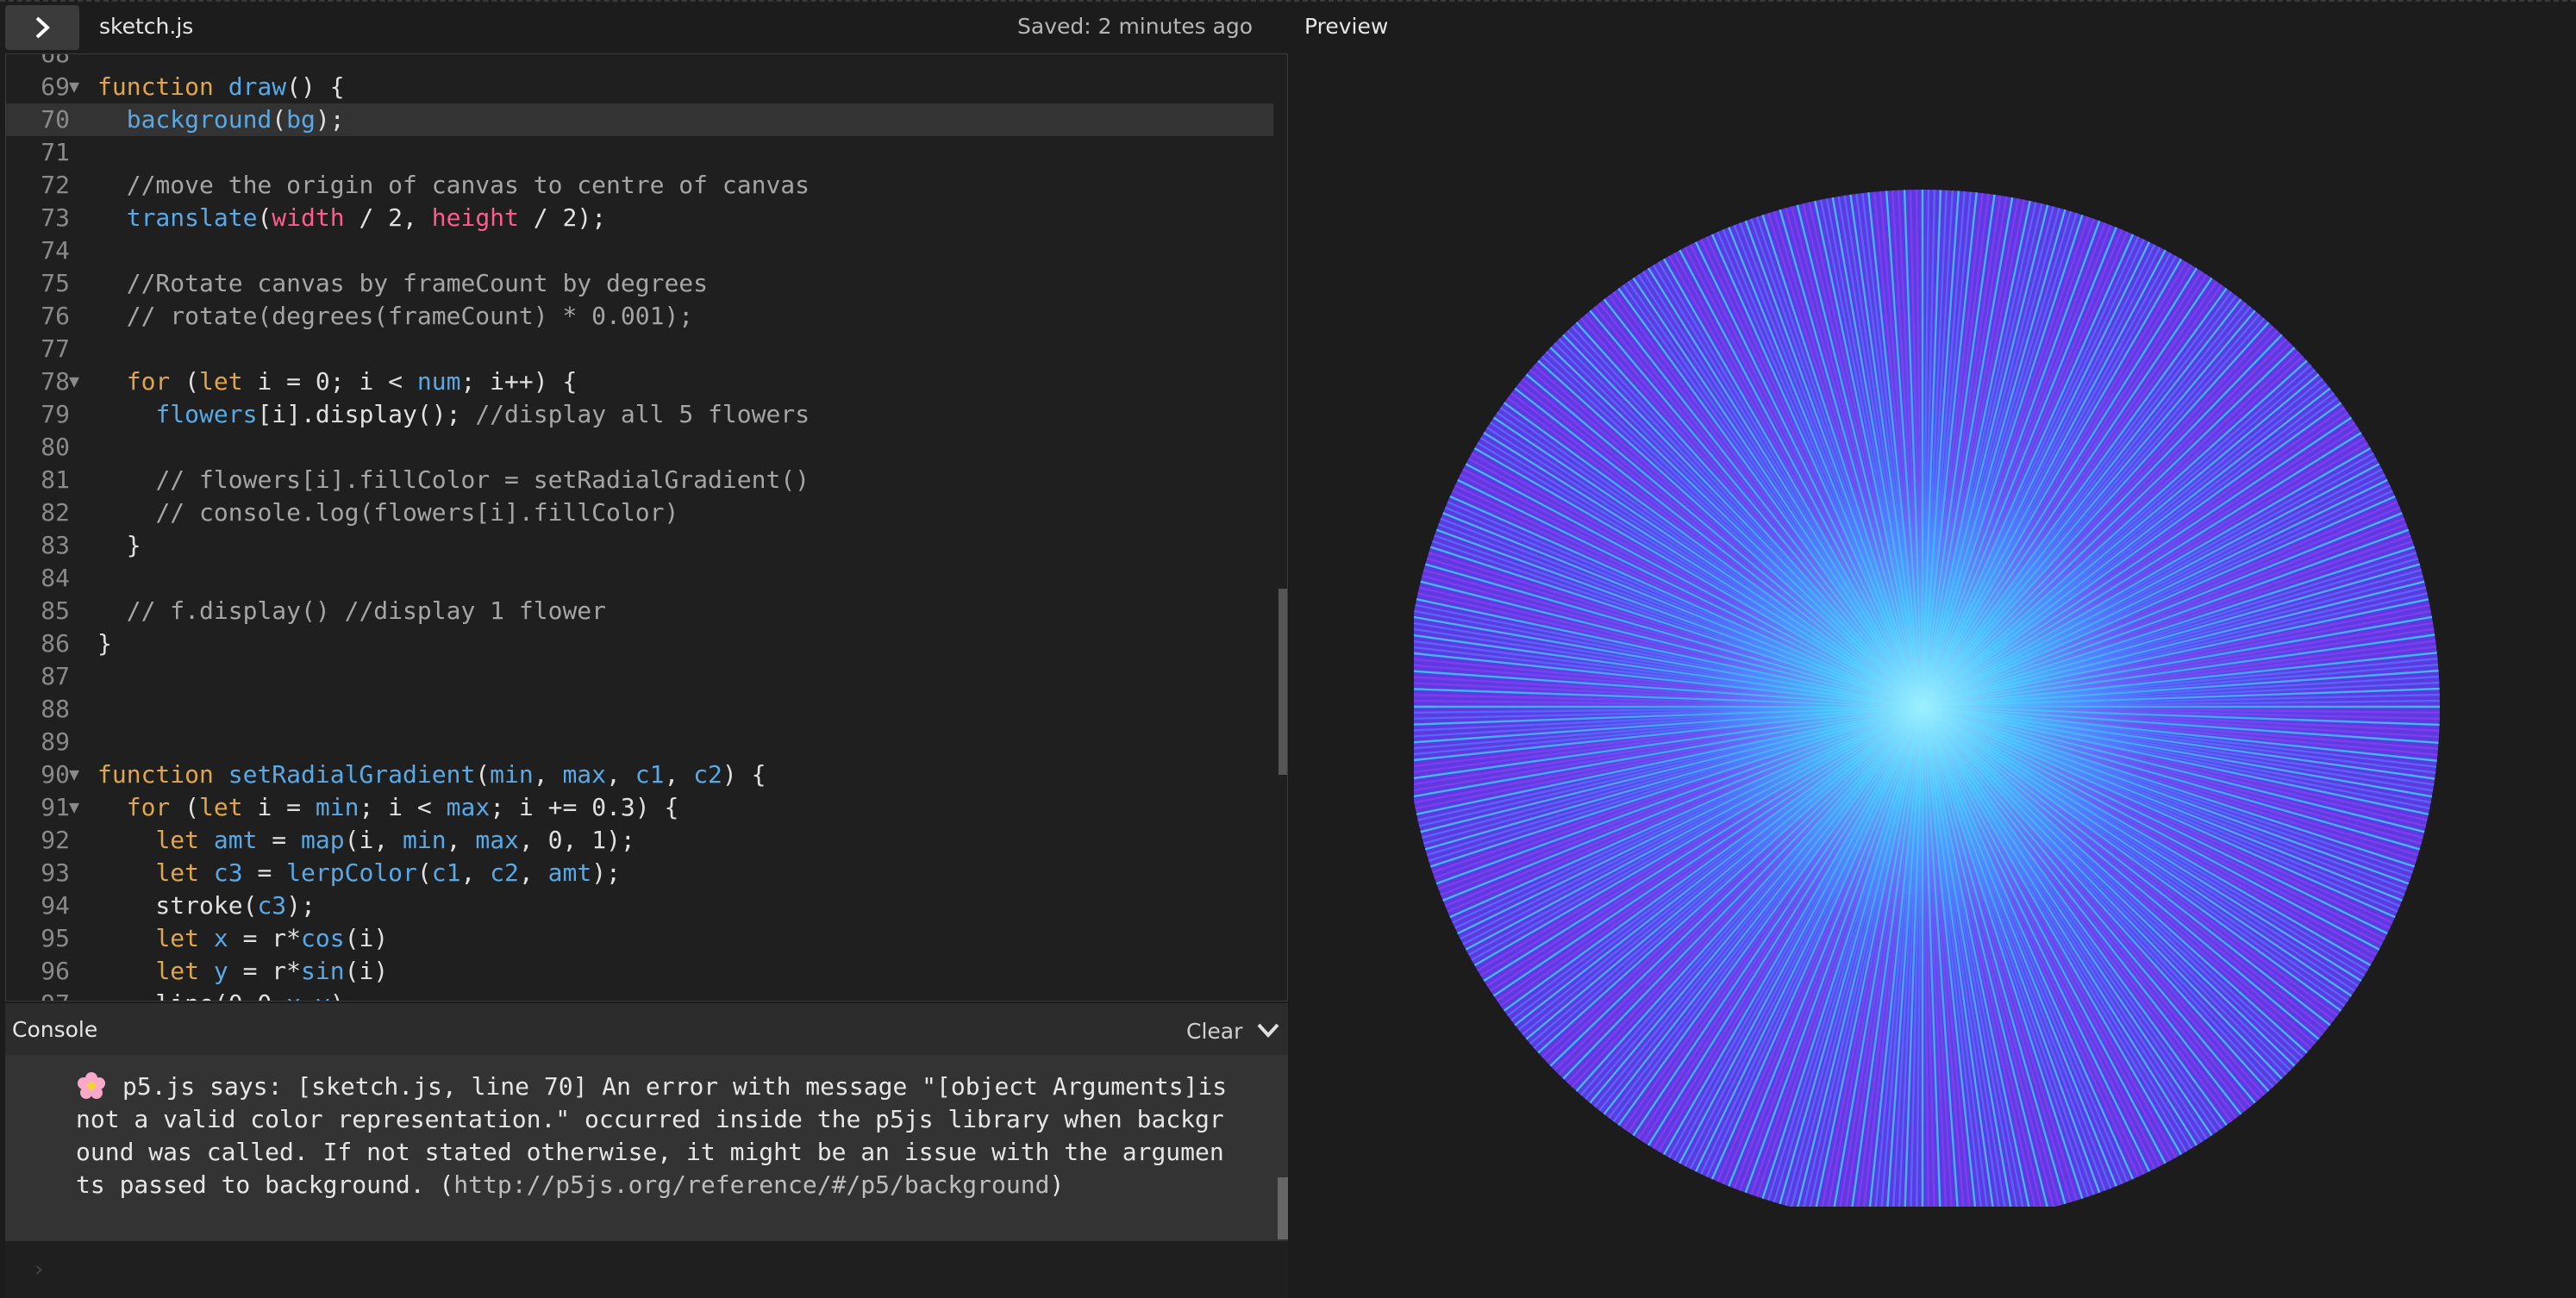 Image resolution: width=2576 pixels, height=1298 pixels. I want to click on line-number: 77, so click(55, 348).